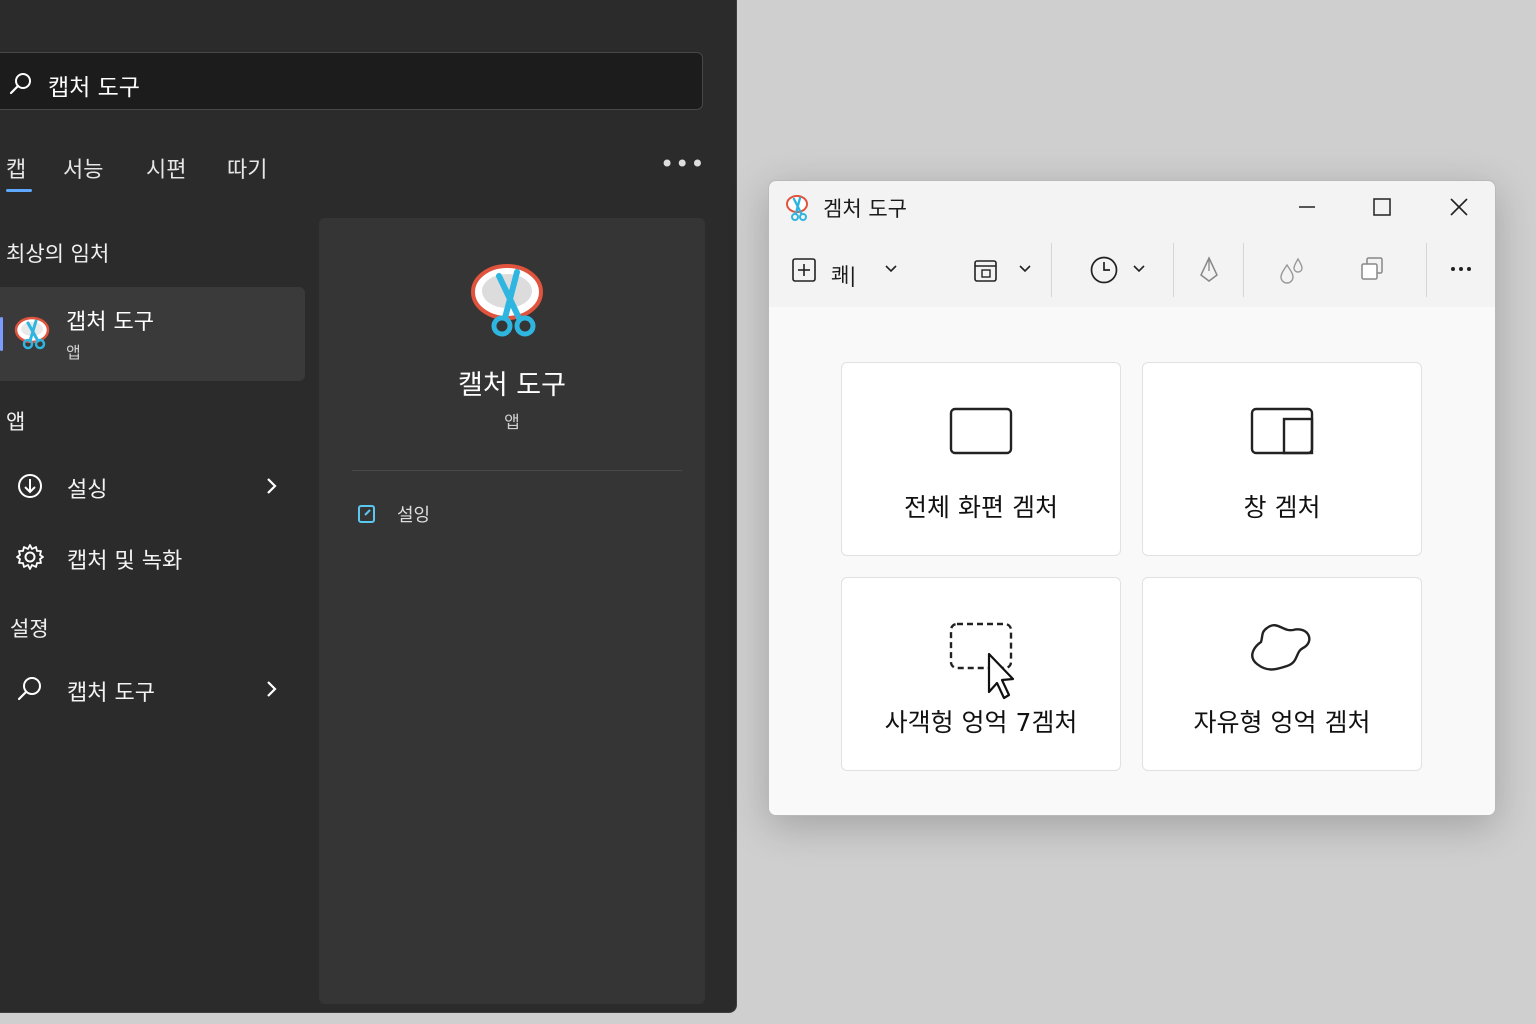  Describe the element at coordinates (1121, 272) in the screenshot. I see `delay-dropdown` at that location.